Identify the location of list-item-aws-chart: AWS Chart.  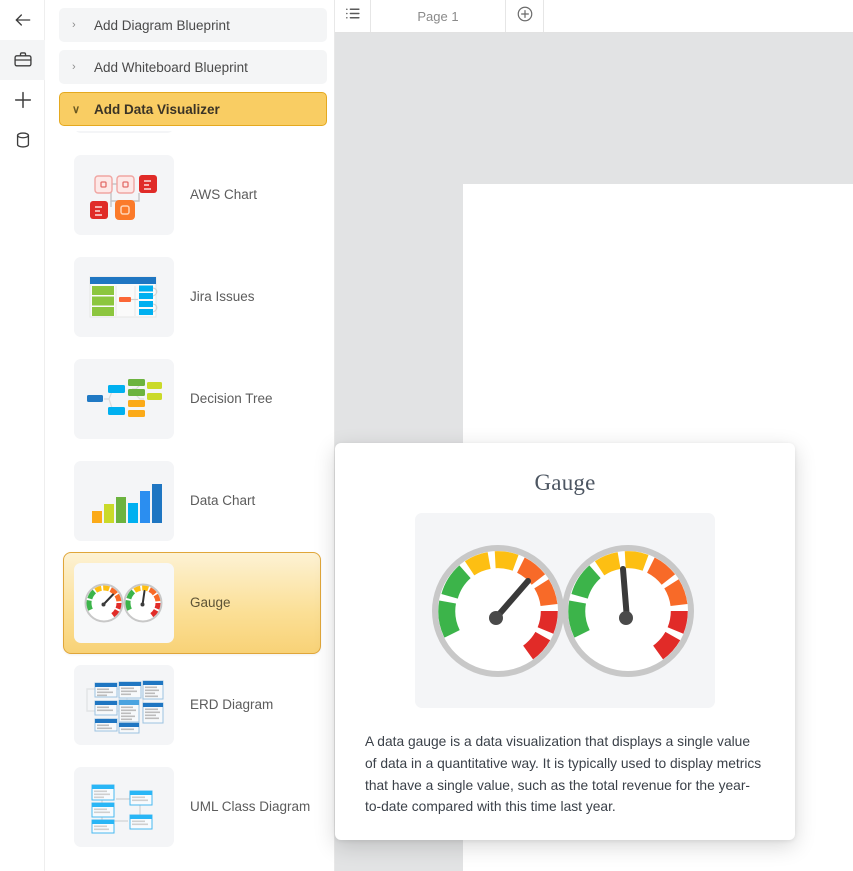
(192, 195).